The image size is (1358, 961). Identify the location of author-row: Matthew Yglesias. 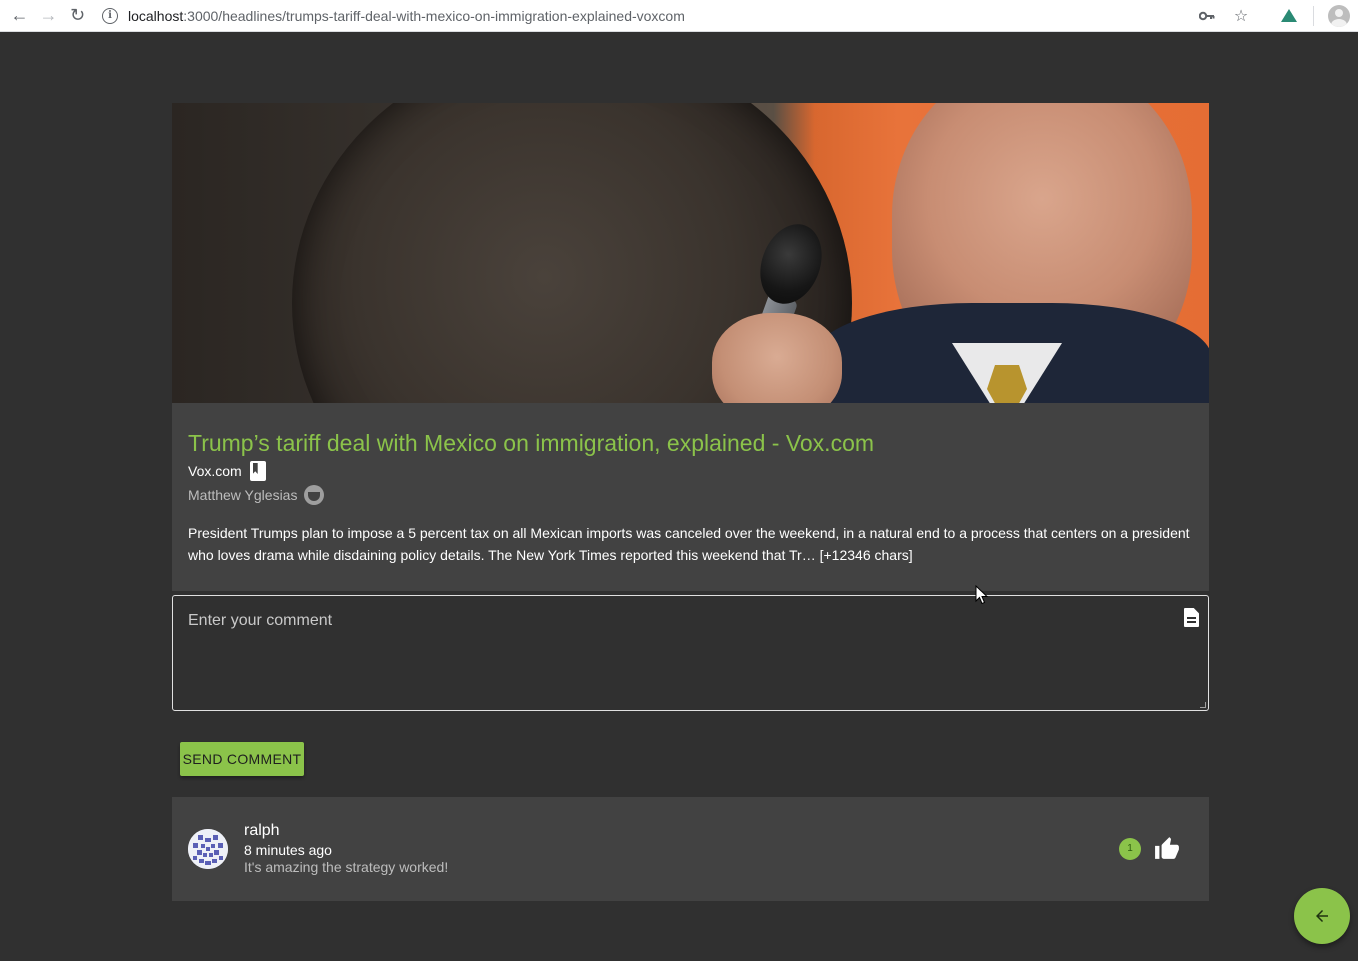
(690, 495).